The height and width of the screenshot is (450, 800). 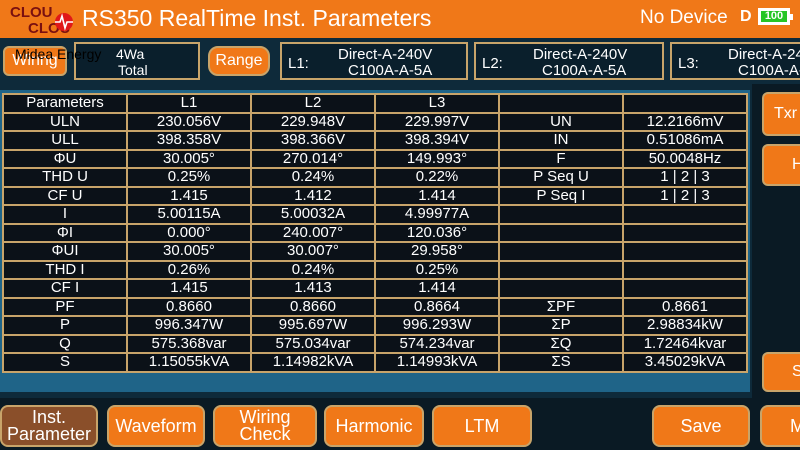 I want to click on wiring-check-tab: Wiring Check, so click(x=265, y=426).